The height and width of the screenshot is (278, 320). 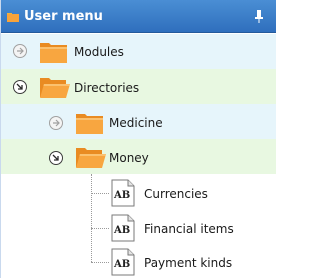 I want to click on tree-item-label: Medicine, so click(x=136, y=123).